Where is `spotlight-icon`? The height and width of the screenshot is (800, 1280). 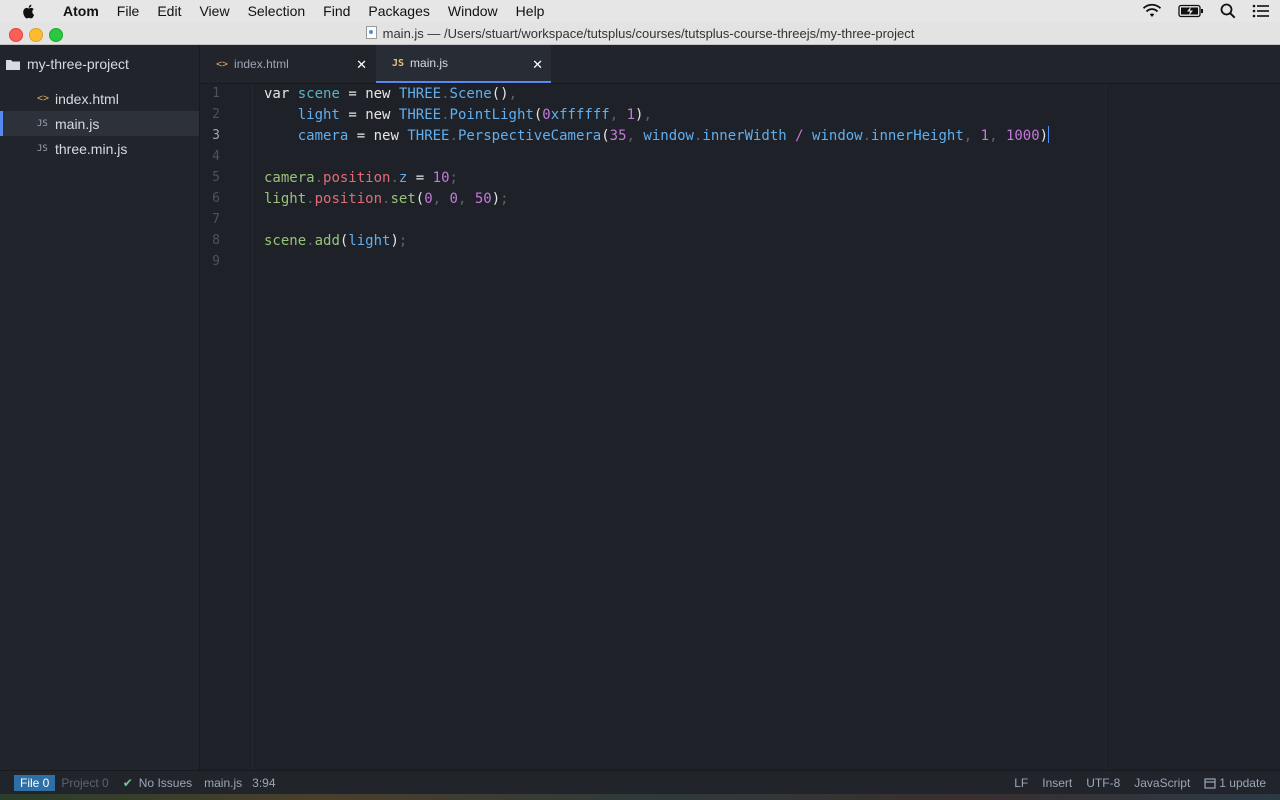 spotlight-icon is located at coordinates (1228, 11).